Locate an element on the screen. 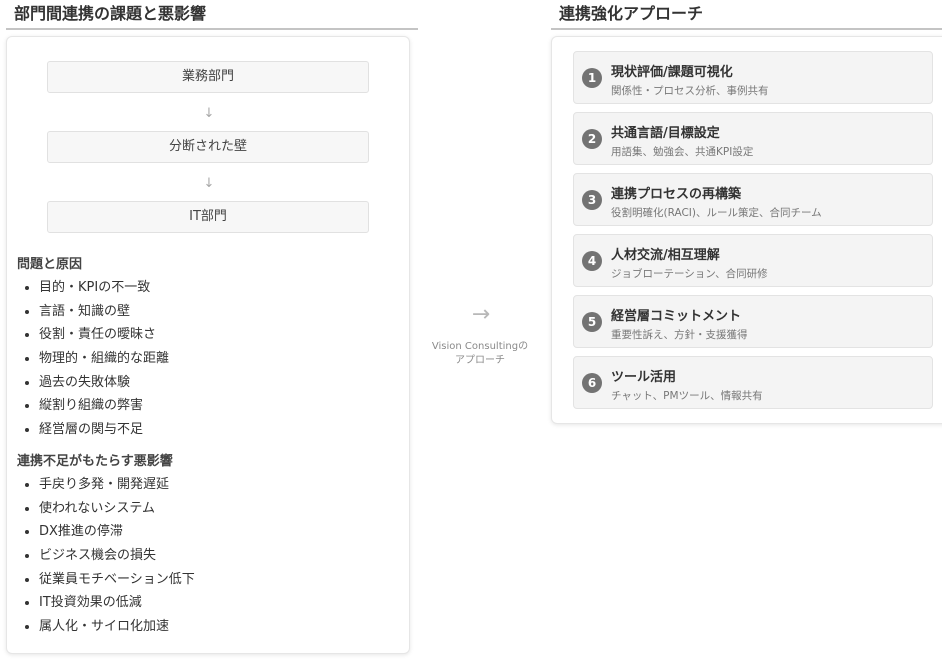 This screenshot has width=942, height=662. step-description: チャット、PMツール、情報共有 is located at coordinates (687, 396).